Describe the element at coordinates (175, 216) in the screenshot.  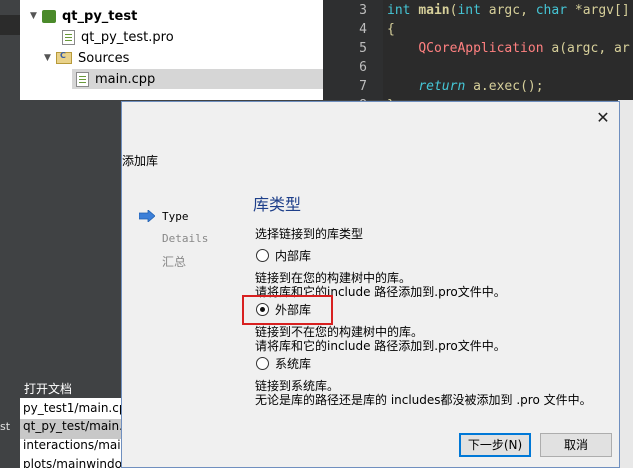
I see `wizard-step-type: Type` at that location.